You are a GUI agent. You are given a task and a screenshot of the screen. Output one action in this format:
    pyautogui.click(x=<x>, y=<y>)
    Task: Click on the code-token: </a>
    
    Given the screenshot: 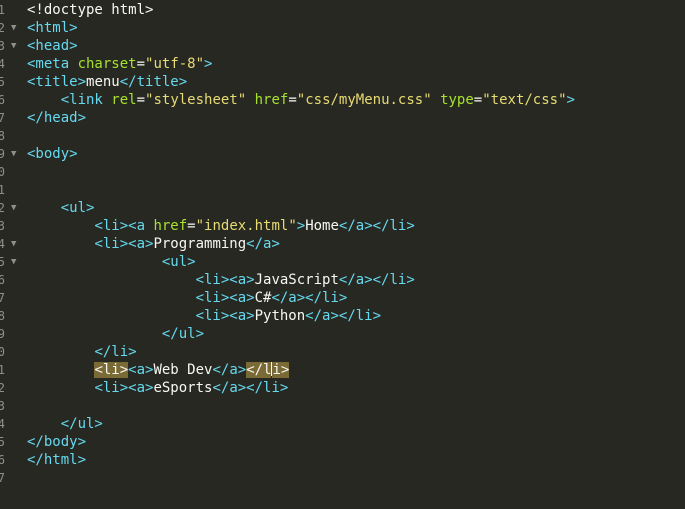 What is the action you would take?
    pyautogui.click(x=229, y=370)
    